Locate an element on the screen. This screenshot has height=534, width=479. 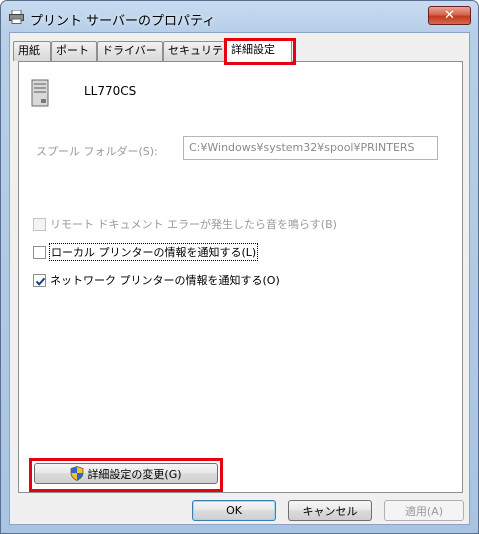
ok-label: OK is located at coordinates (234, 510).